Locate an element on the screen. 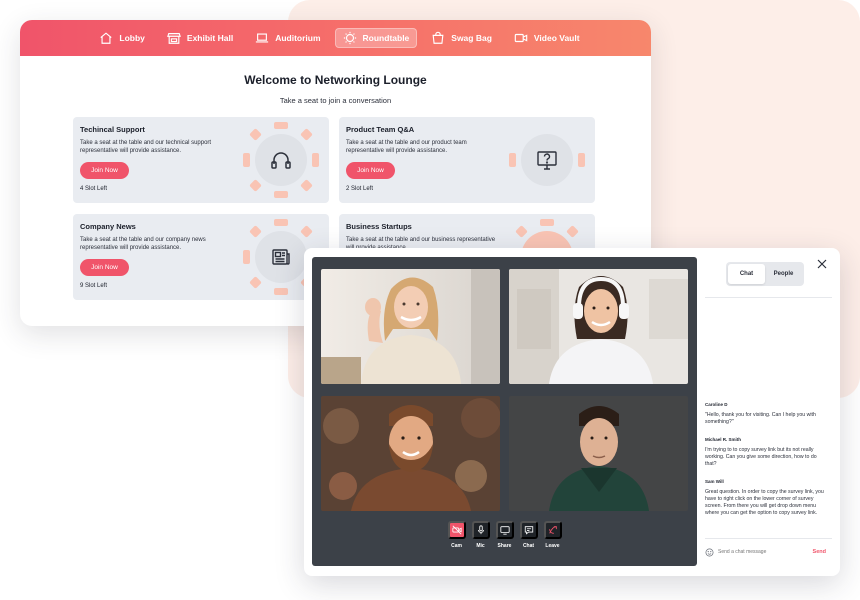  leave-label: Leave is located at coordinates (552, 546).